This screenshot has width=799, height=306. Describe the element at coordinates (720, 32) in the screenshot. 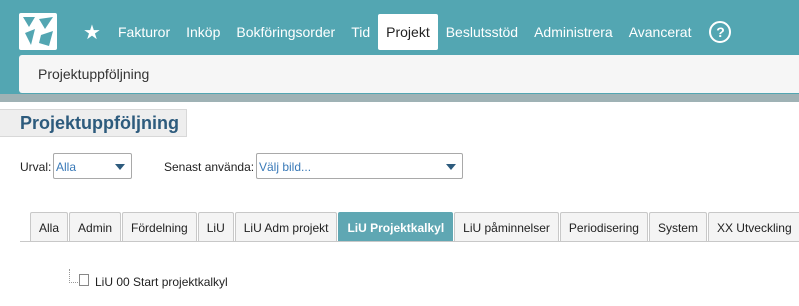

I see `help-icon: ?` at that location.